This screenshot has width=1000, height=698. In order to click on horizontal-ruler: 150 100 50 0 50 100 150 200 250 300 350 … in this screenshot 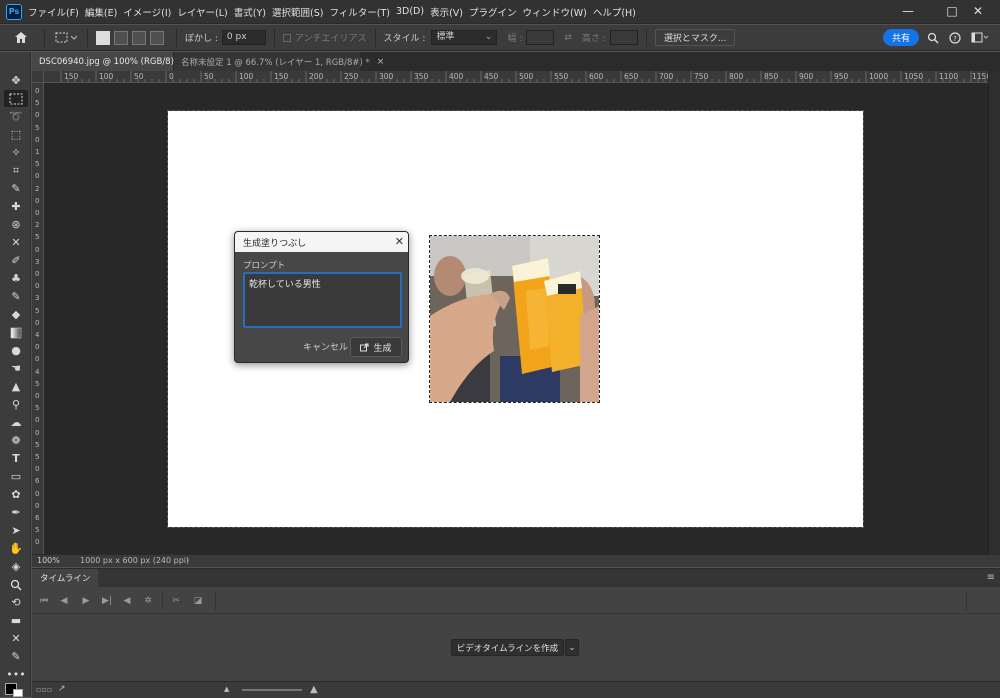, I will do `click(516, 77)`.